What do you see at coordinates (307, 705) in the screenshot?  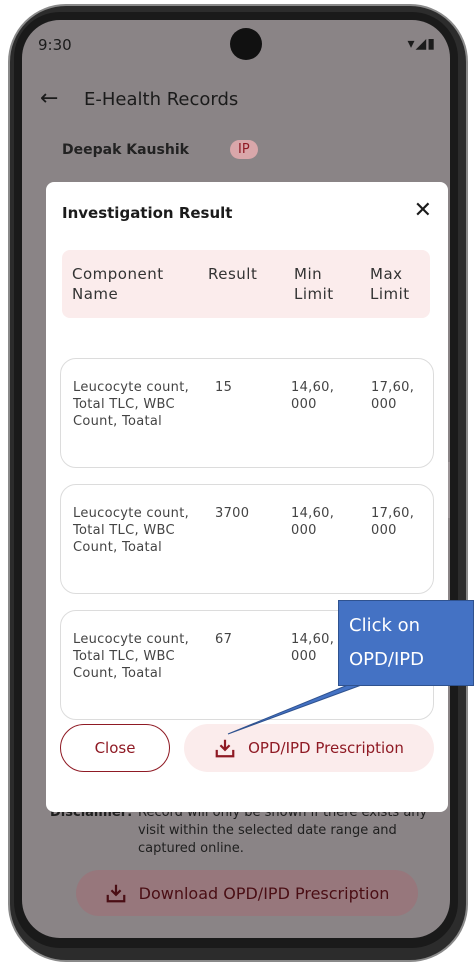 I see `callout-pointer` at bounding box center [307, 705].